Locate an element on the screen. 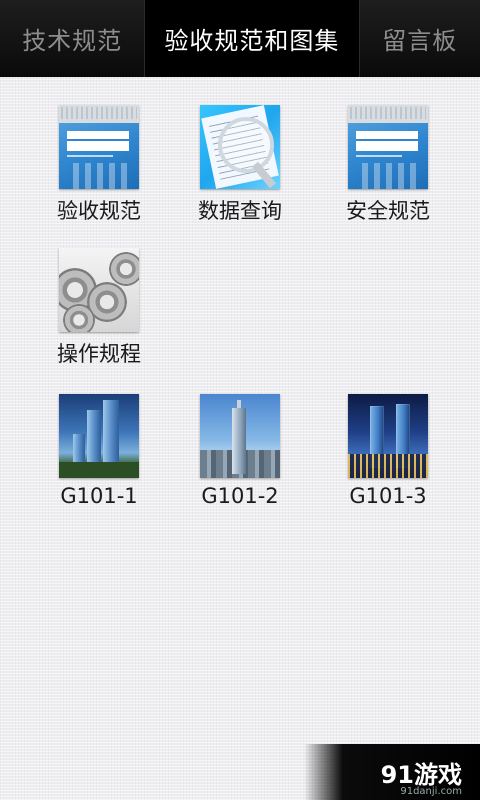  grid-item-label: G101-2 is located at coordinates (240, 496).